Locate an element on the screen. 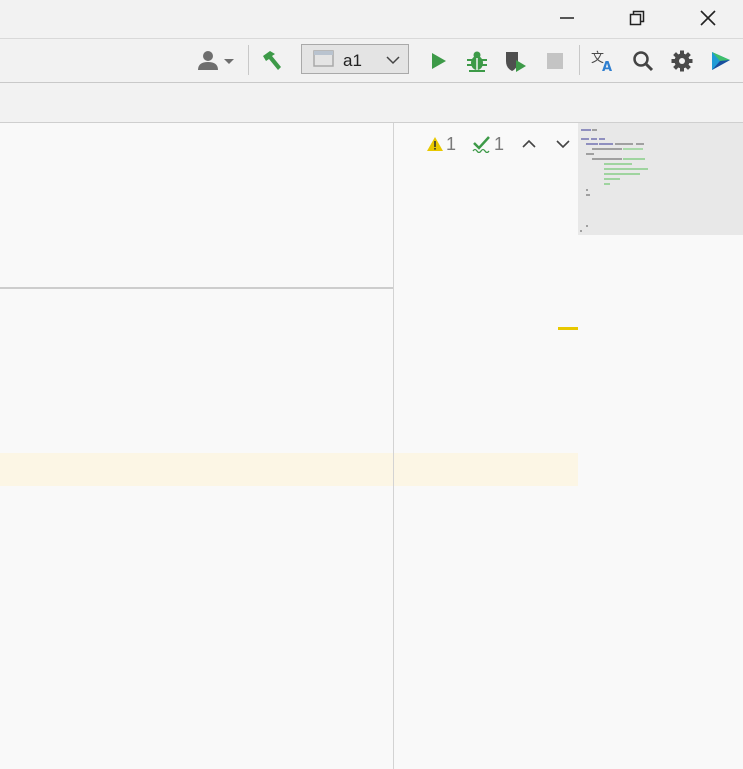  main-toolbar: a1 文 A is located at coordinates (371, 61).